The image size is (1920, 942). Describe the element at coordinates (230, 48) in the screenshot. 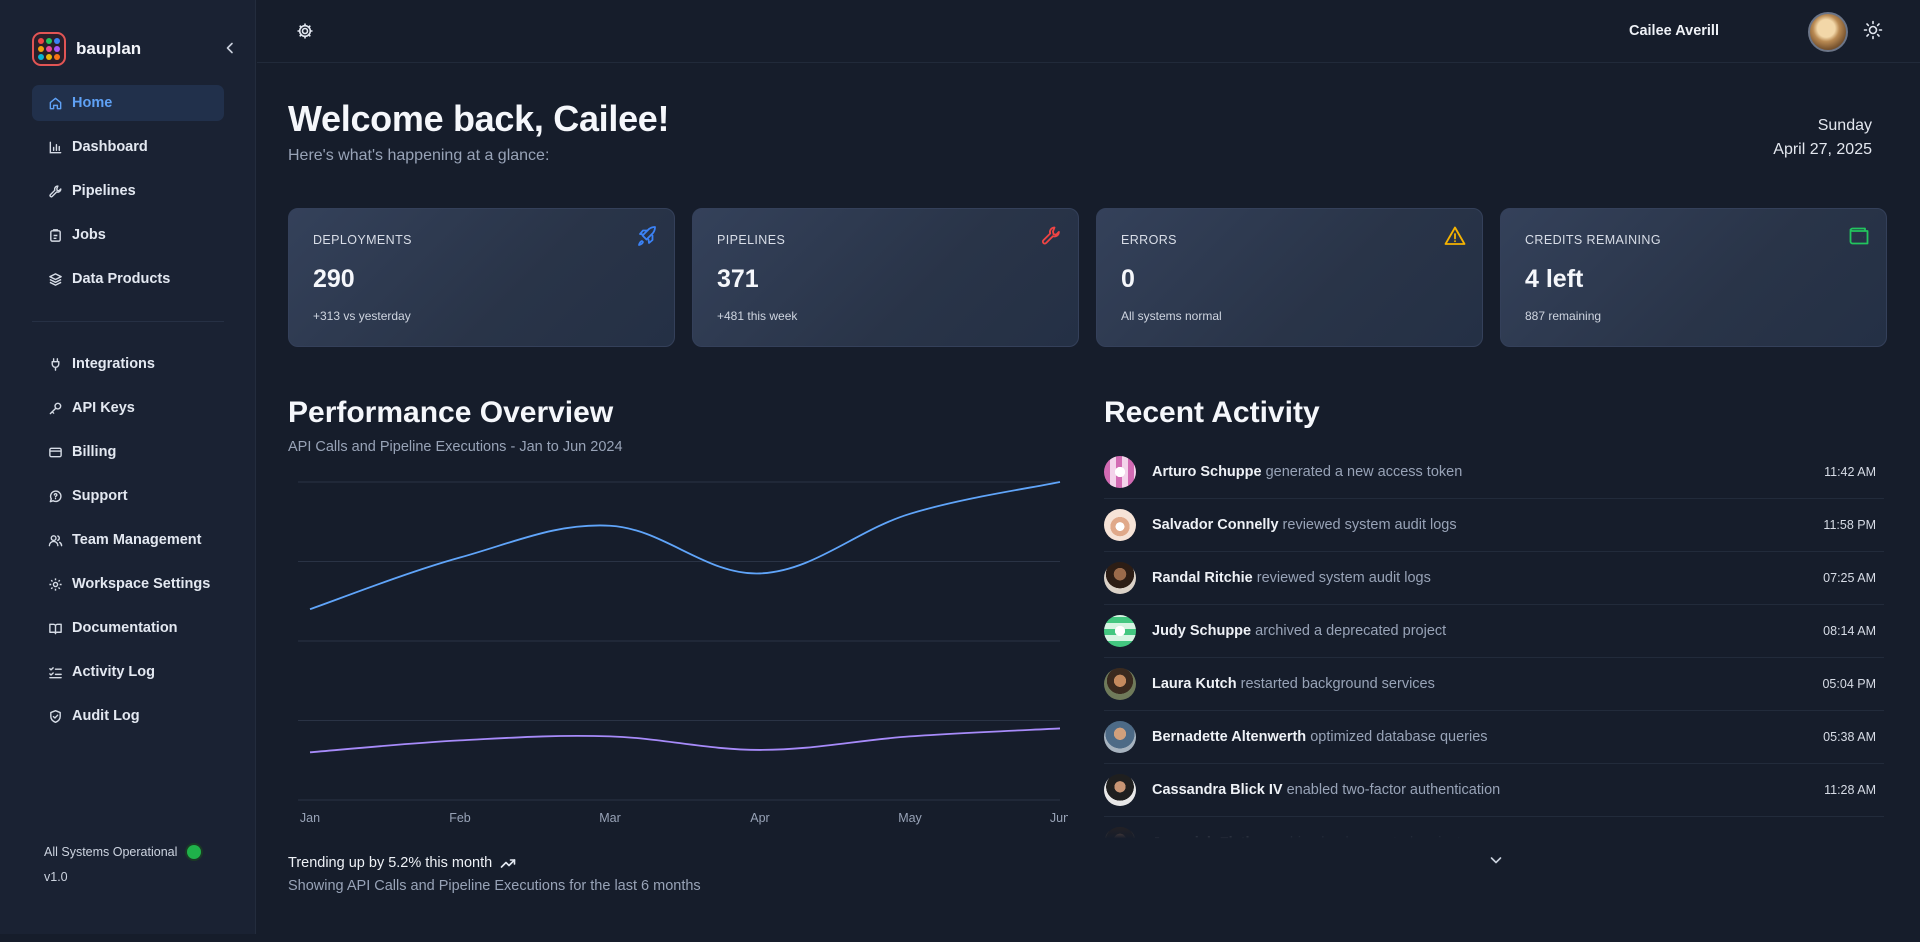

I see `collapse-sidebar-icon` at that location.